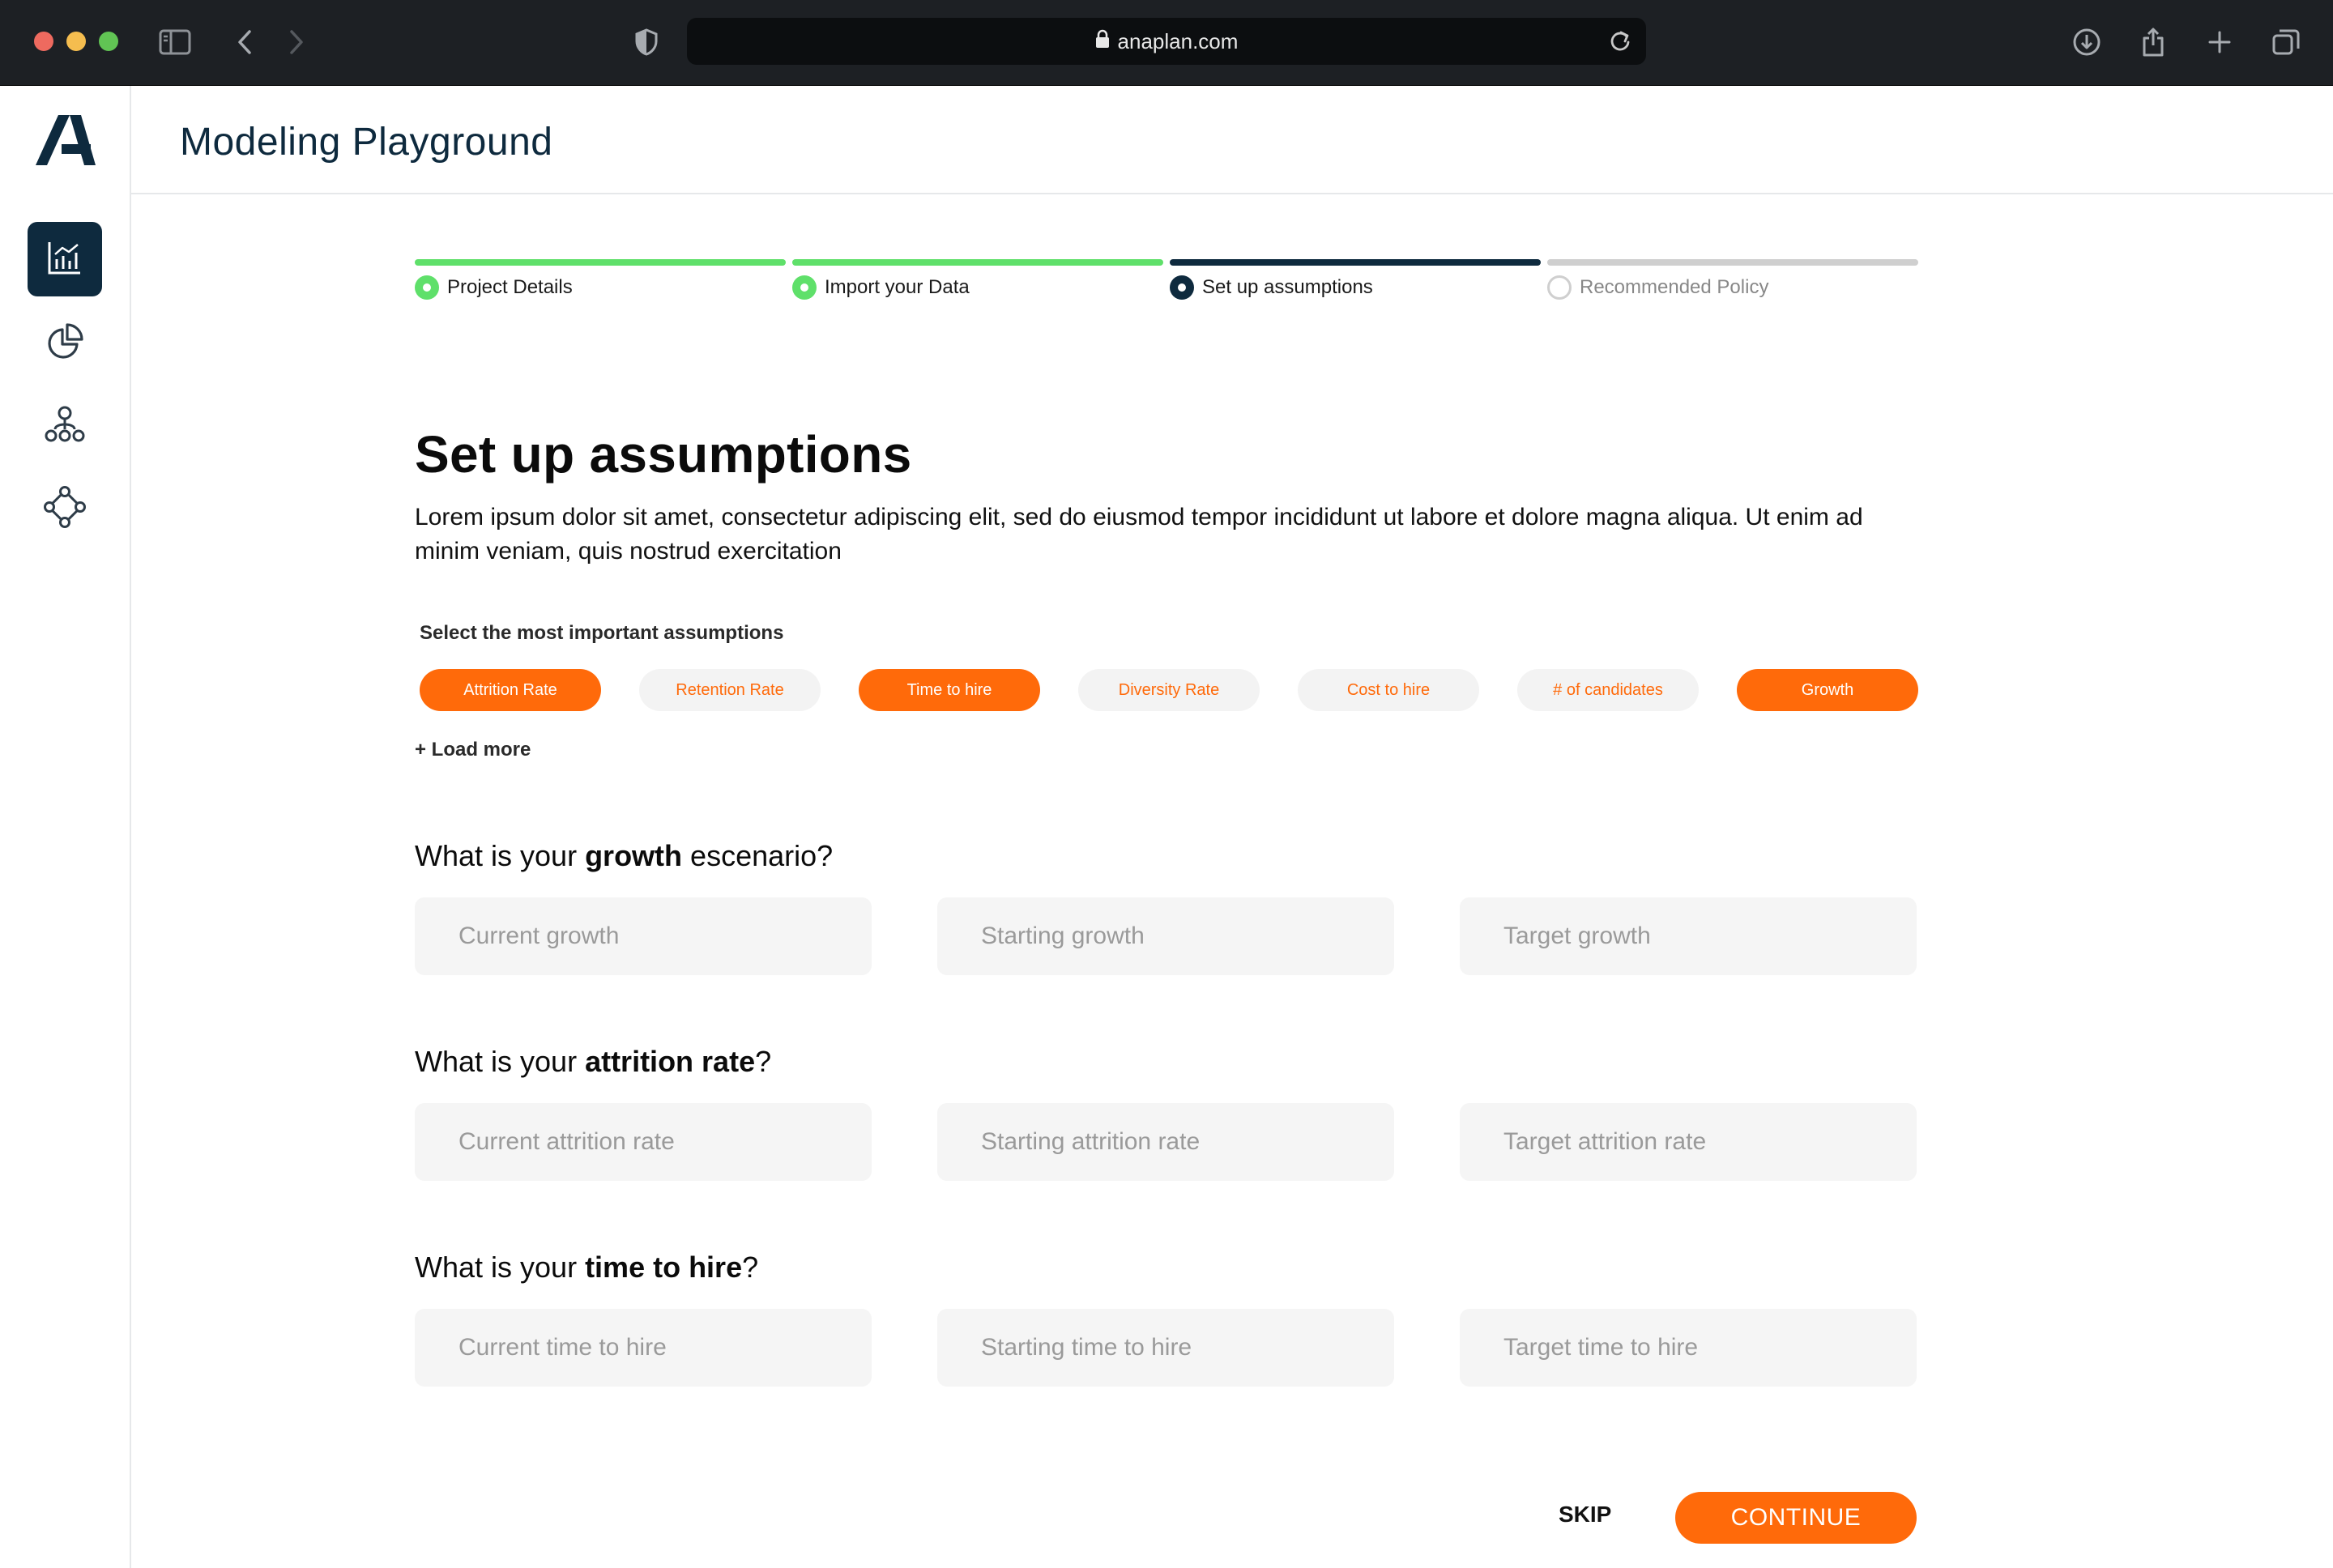 This screenshot has height=1568, width=2333. Describe the element at coordinates (643, 936) in the screenshot. I see `current-growth-input` at that location.